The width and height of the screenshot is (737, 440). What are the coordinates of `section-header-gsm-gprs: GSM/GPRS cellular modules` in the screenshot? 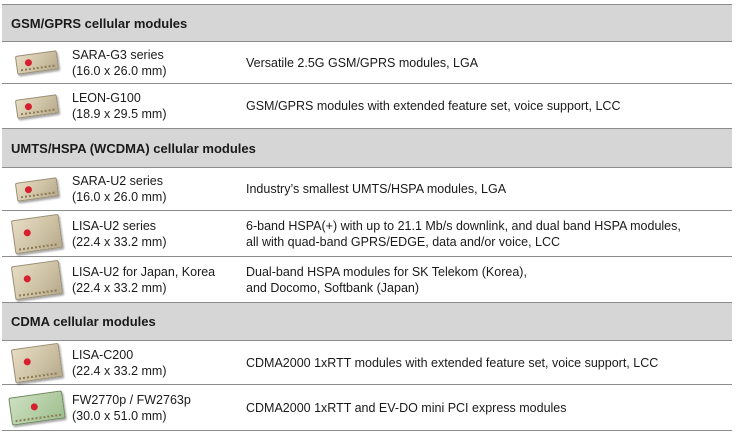 It's located at (367, 23).